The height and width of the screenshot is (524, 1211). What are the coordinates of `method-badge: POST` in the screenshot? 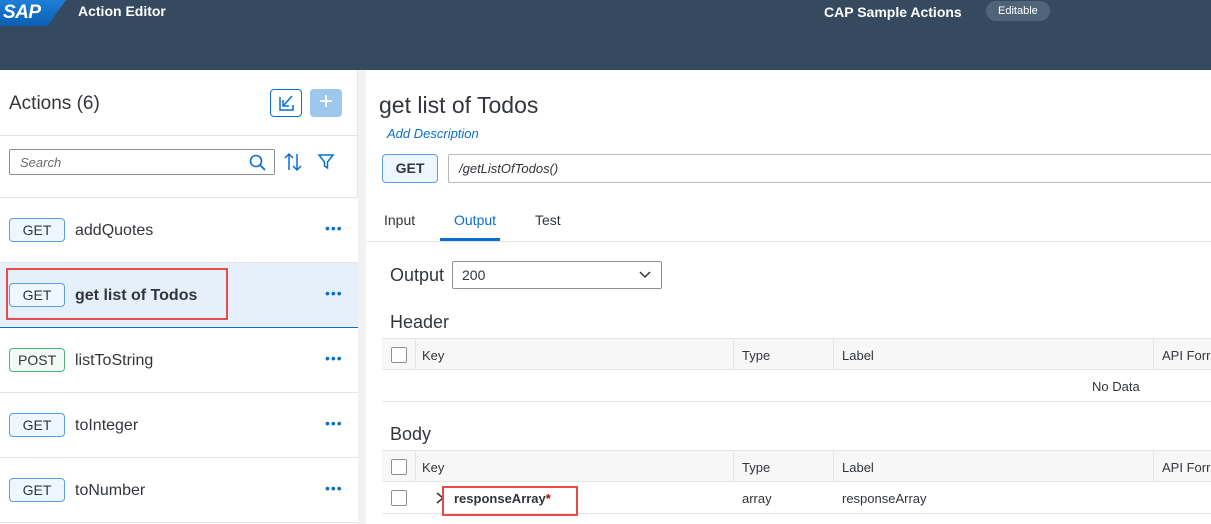 It's located at (37, 360).